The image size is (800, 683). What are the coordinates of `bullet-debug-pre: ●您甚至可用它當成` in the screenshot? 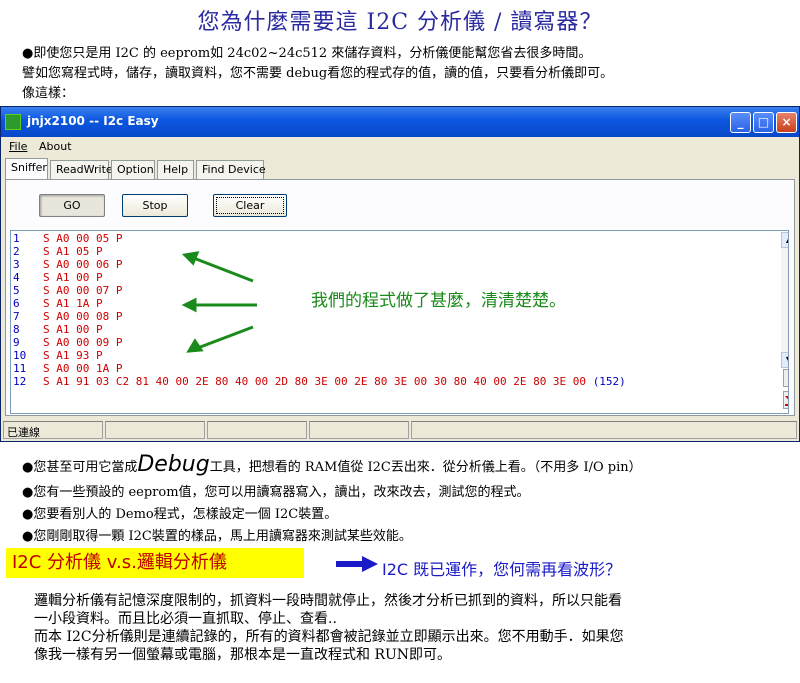 It's located at (80, 467).